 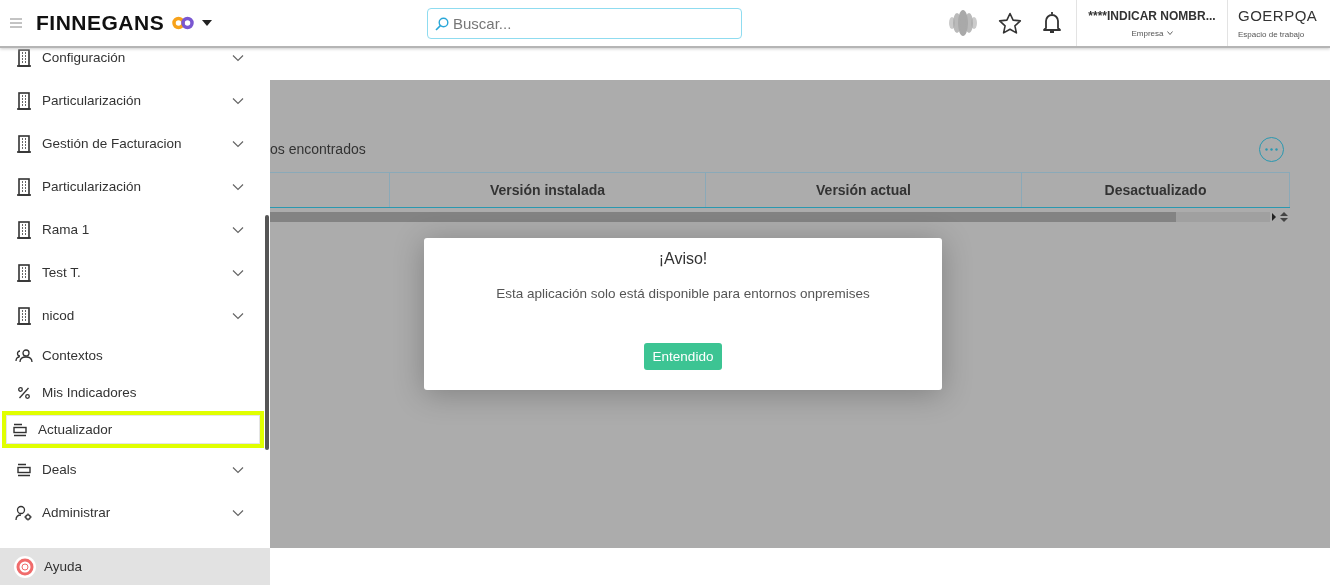 I want to click on sidebar-item: Contextos, so click(x=132, y=355).